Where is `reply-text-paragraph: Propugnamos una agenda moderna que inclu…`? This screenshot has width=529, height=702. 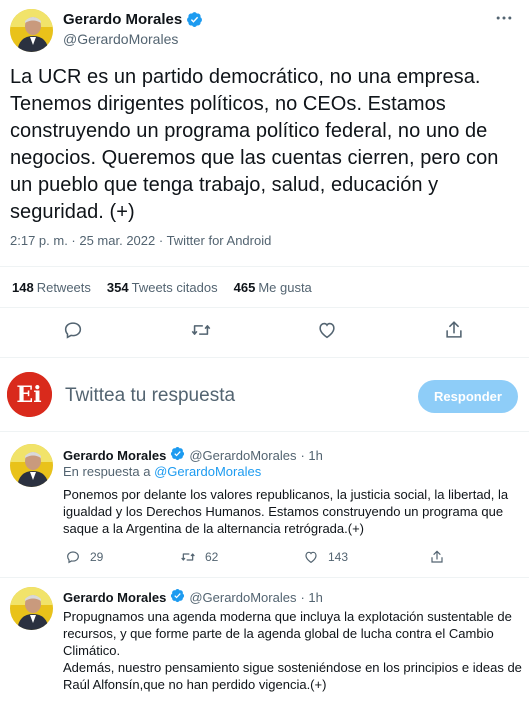 reply-text-paragraph: Propugnamos una agenda moderna que inclu… is located at coordinates (287, 633).